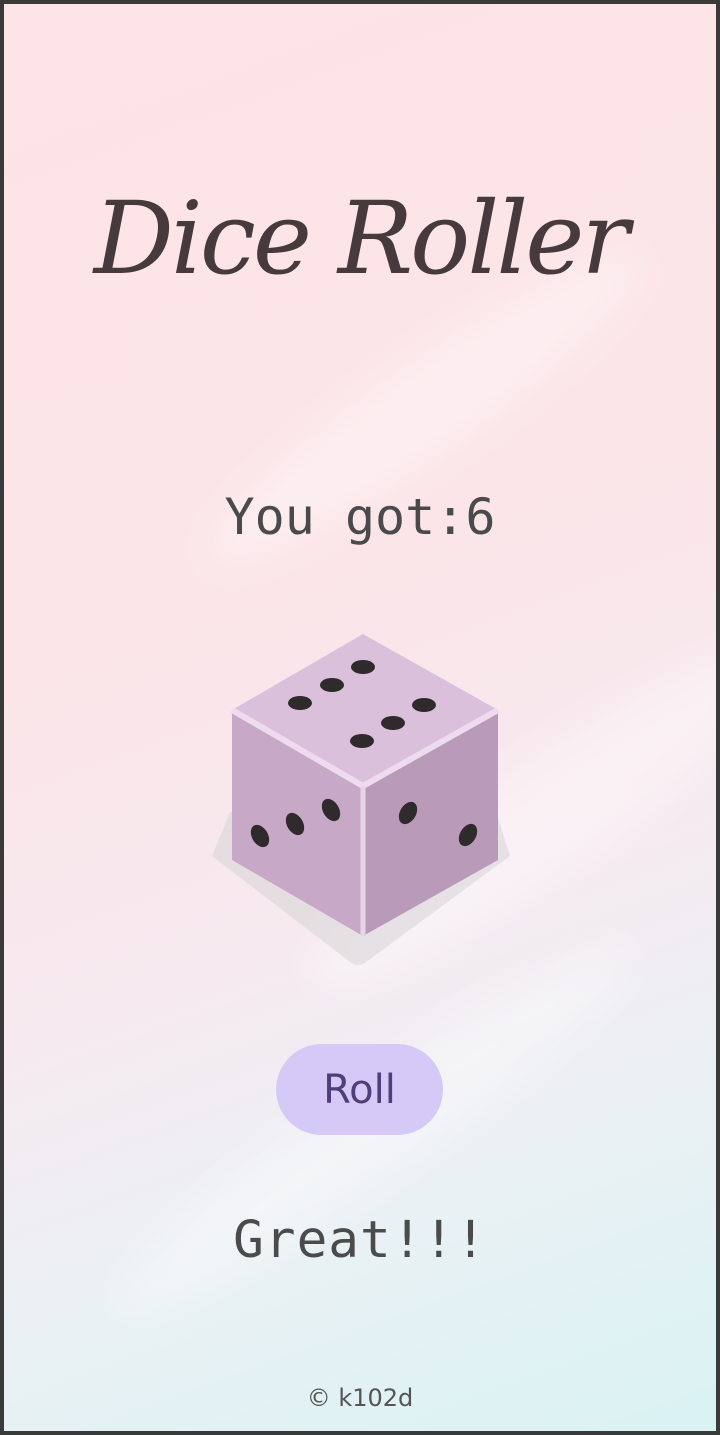 Image resolution: width=720 pixels, height=1435 pixels. What do you see at coordinates (360, 1240) in the screenshot?
I see `result-message: Great!!!` at bounding box center [360, 1240].